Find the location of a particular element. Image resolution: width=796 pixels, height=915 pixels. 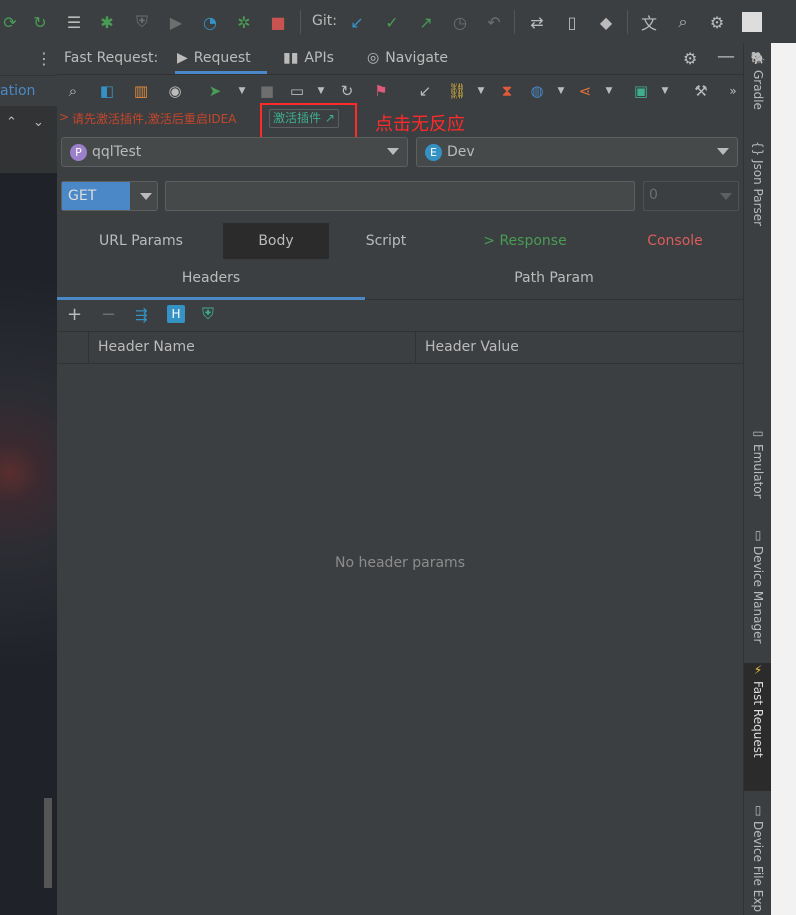

github-icon: ◍ is located at coordinates (537, 91).